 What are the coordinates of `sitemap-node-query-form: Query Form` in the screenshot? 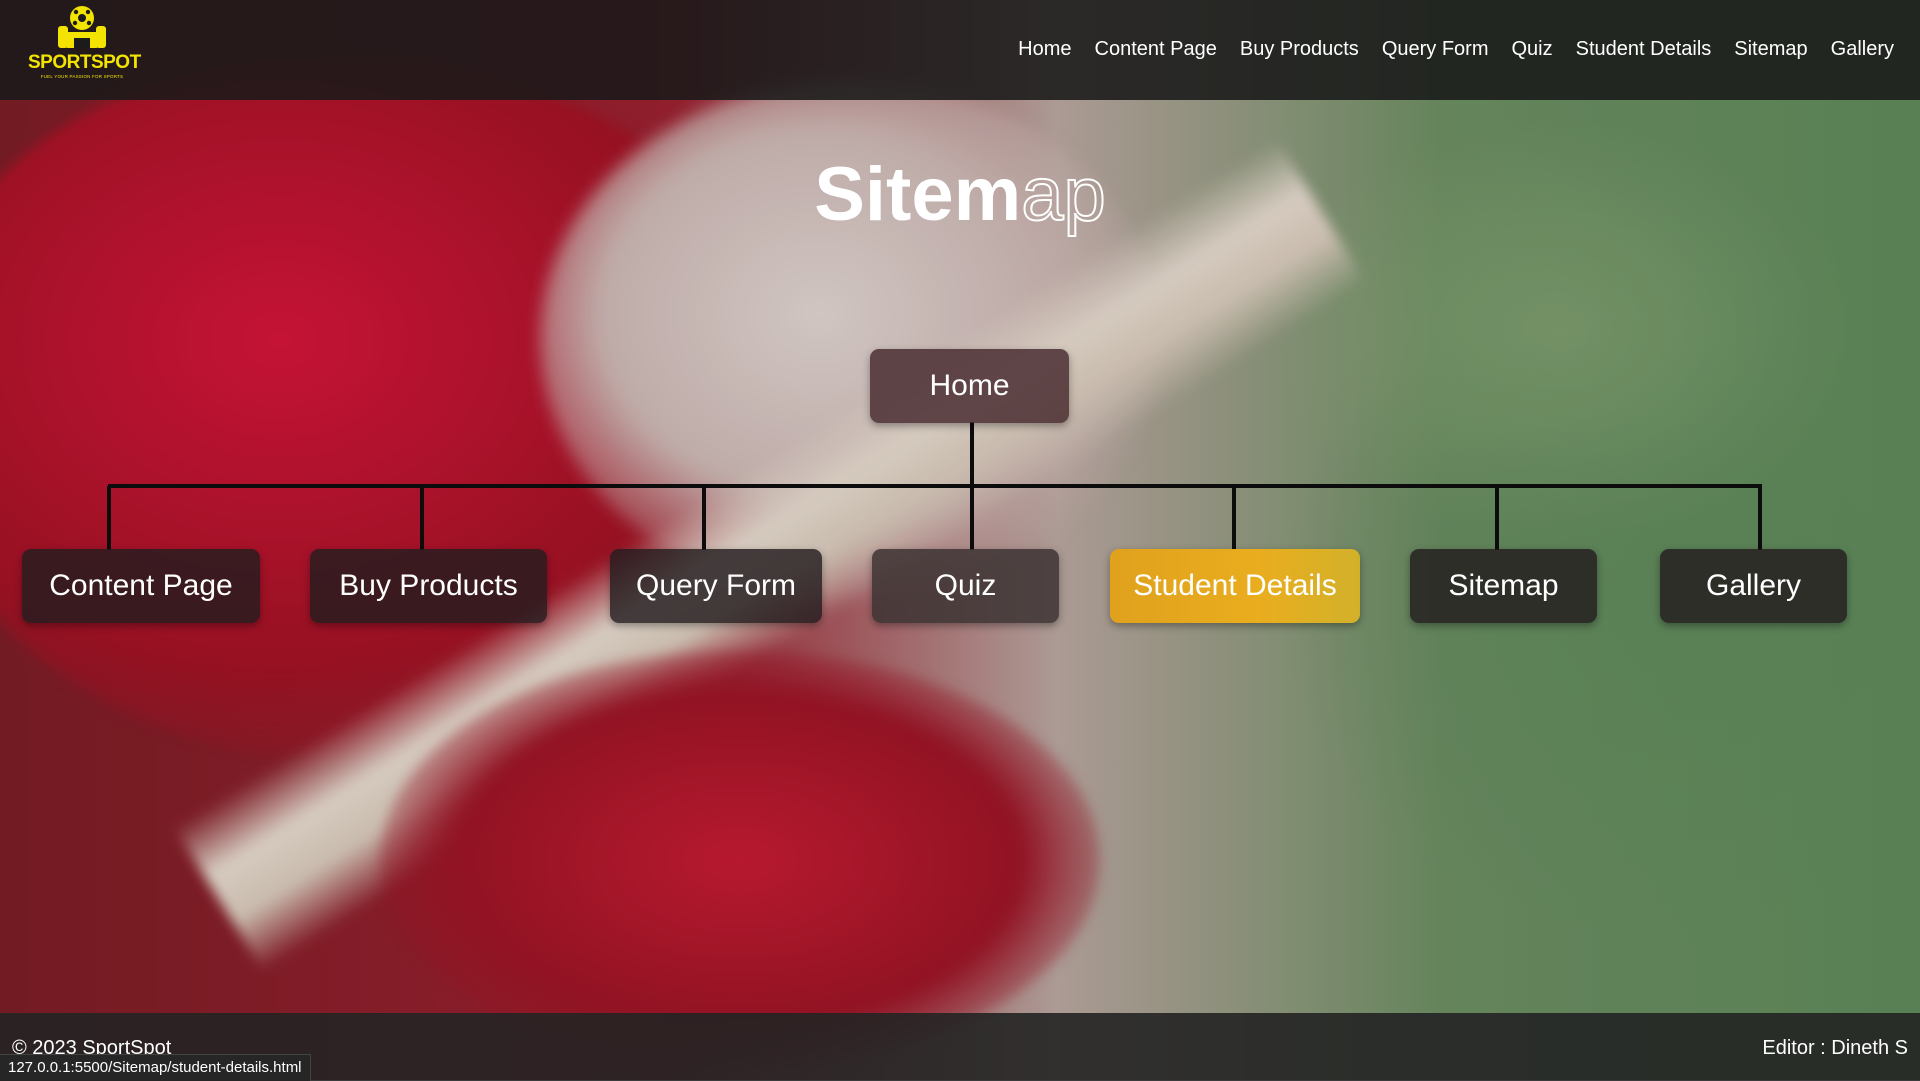 It's located at (716, 586).